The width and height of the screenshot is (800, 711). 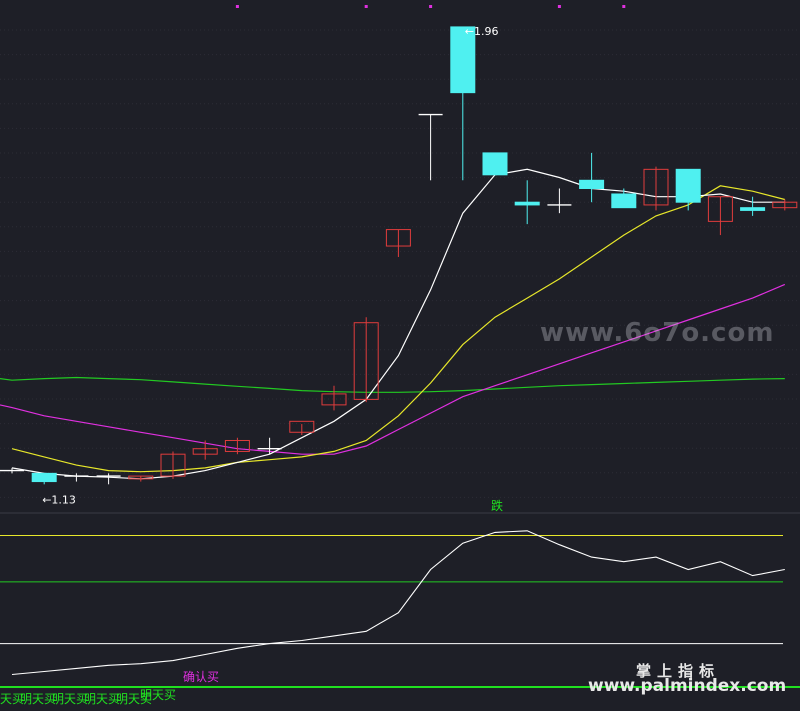 I want to click on sell-signal-label: 跌, so click(x=497, y=505).